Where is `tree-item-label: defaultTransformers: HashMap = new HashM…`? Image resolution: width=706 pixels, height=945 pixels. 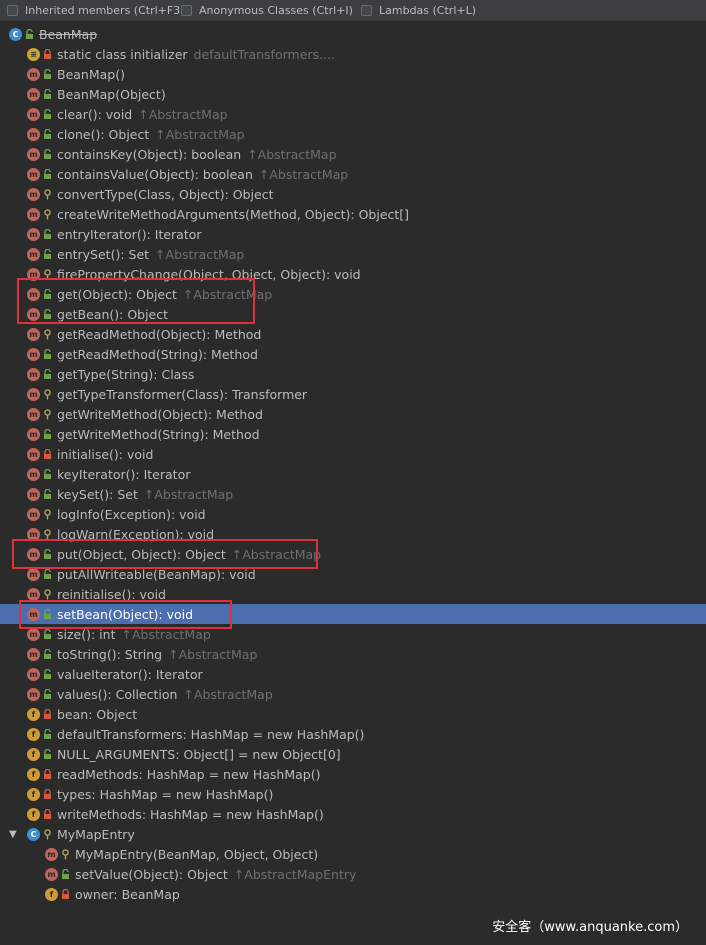
tree-item-label: defaultTransformers: HashMap = new HashM… is located at coordinates (211, 734).